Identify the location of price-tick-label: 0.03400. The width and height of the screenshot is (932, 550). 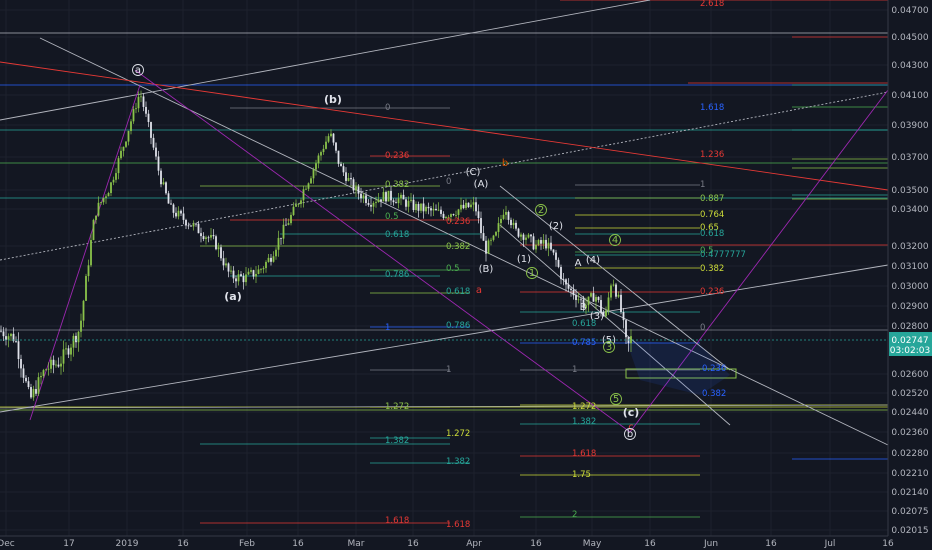
(909, 210).